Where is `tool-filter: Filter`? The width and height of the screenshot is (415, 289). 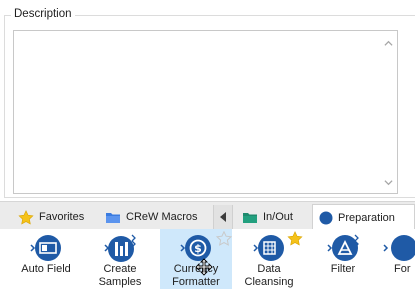
tool-filter: Filter is located at coordinates (343, 259).